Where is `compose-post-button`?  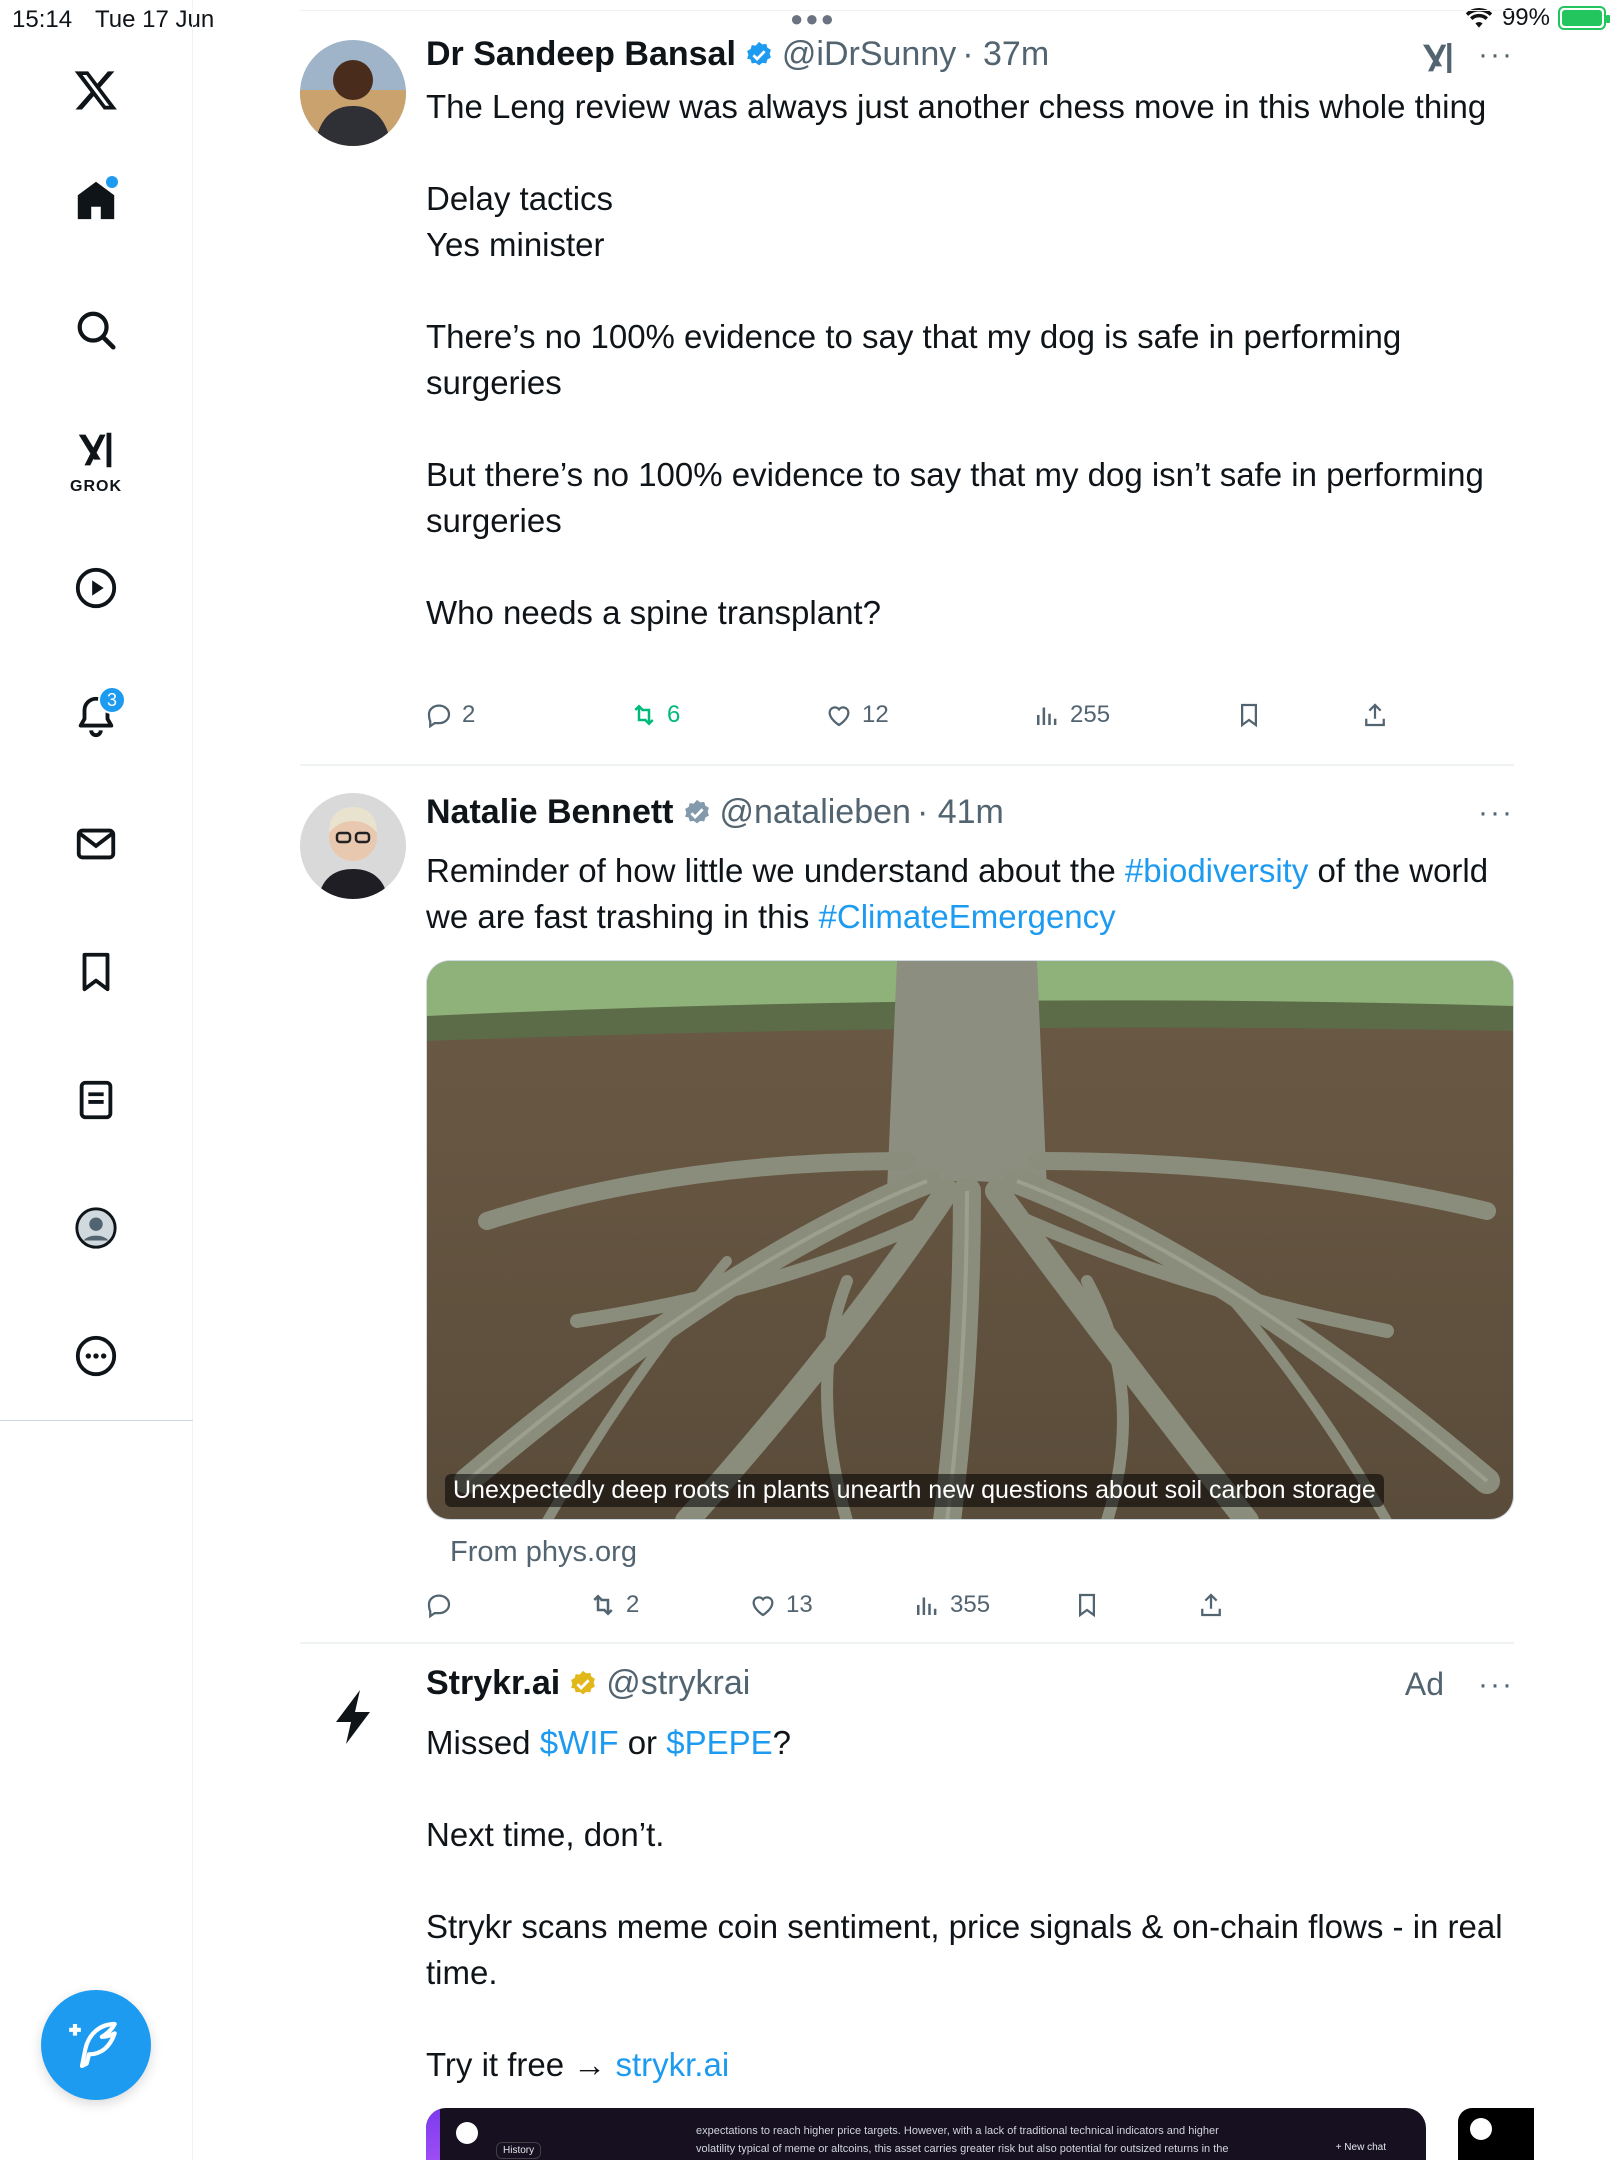
compose-post-button is located at coordinates (96, 2045).